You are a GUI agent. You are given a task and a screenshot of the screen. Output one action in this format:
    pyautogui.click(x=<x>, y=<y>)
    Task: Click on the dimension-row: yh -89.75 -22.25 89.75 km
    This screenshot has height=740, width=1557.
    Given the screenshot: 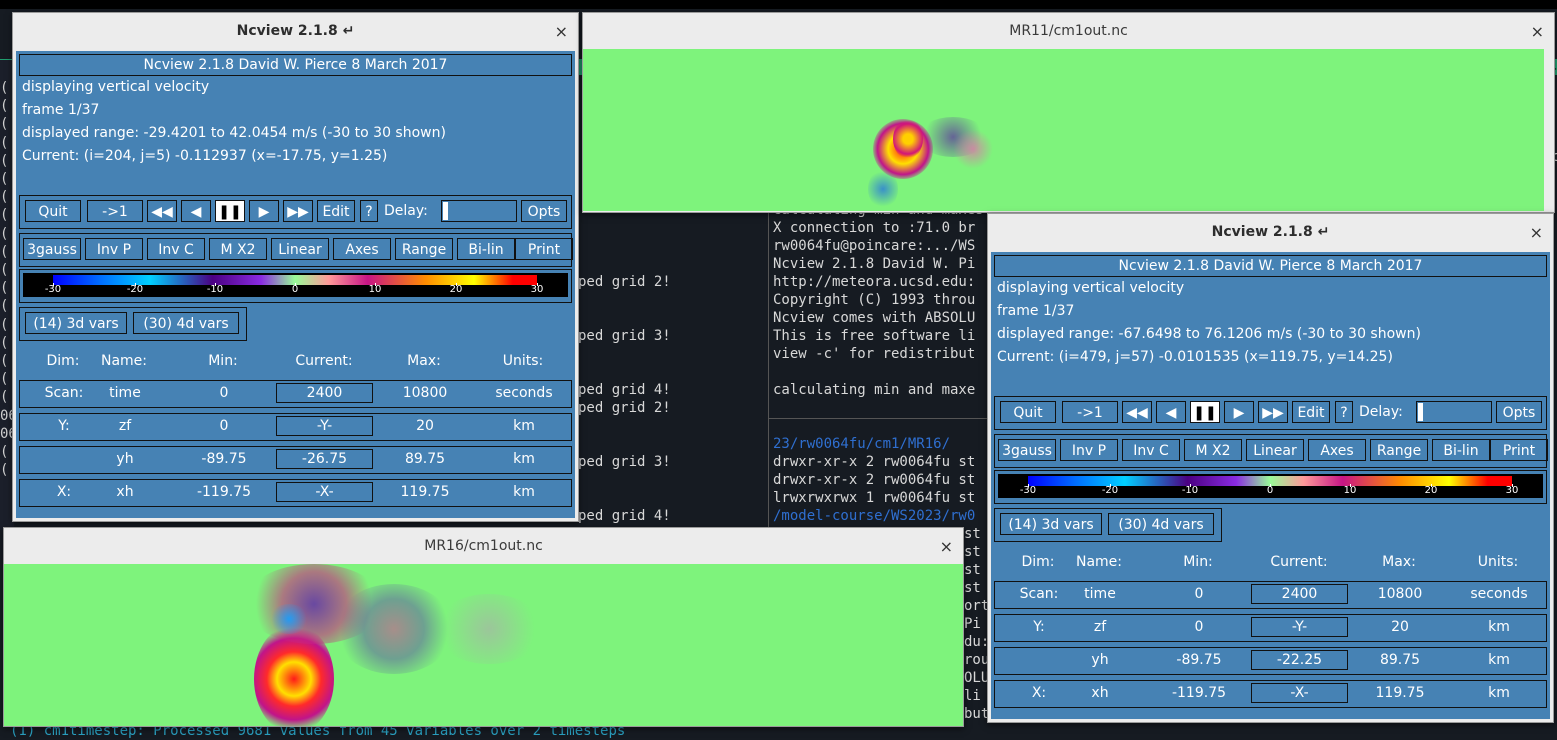 What is the action you would take?
    pyautogui.click(x=1270, y=661)
    